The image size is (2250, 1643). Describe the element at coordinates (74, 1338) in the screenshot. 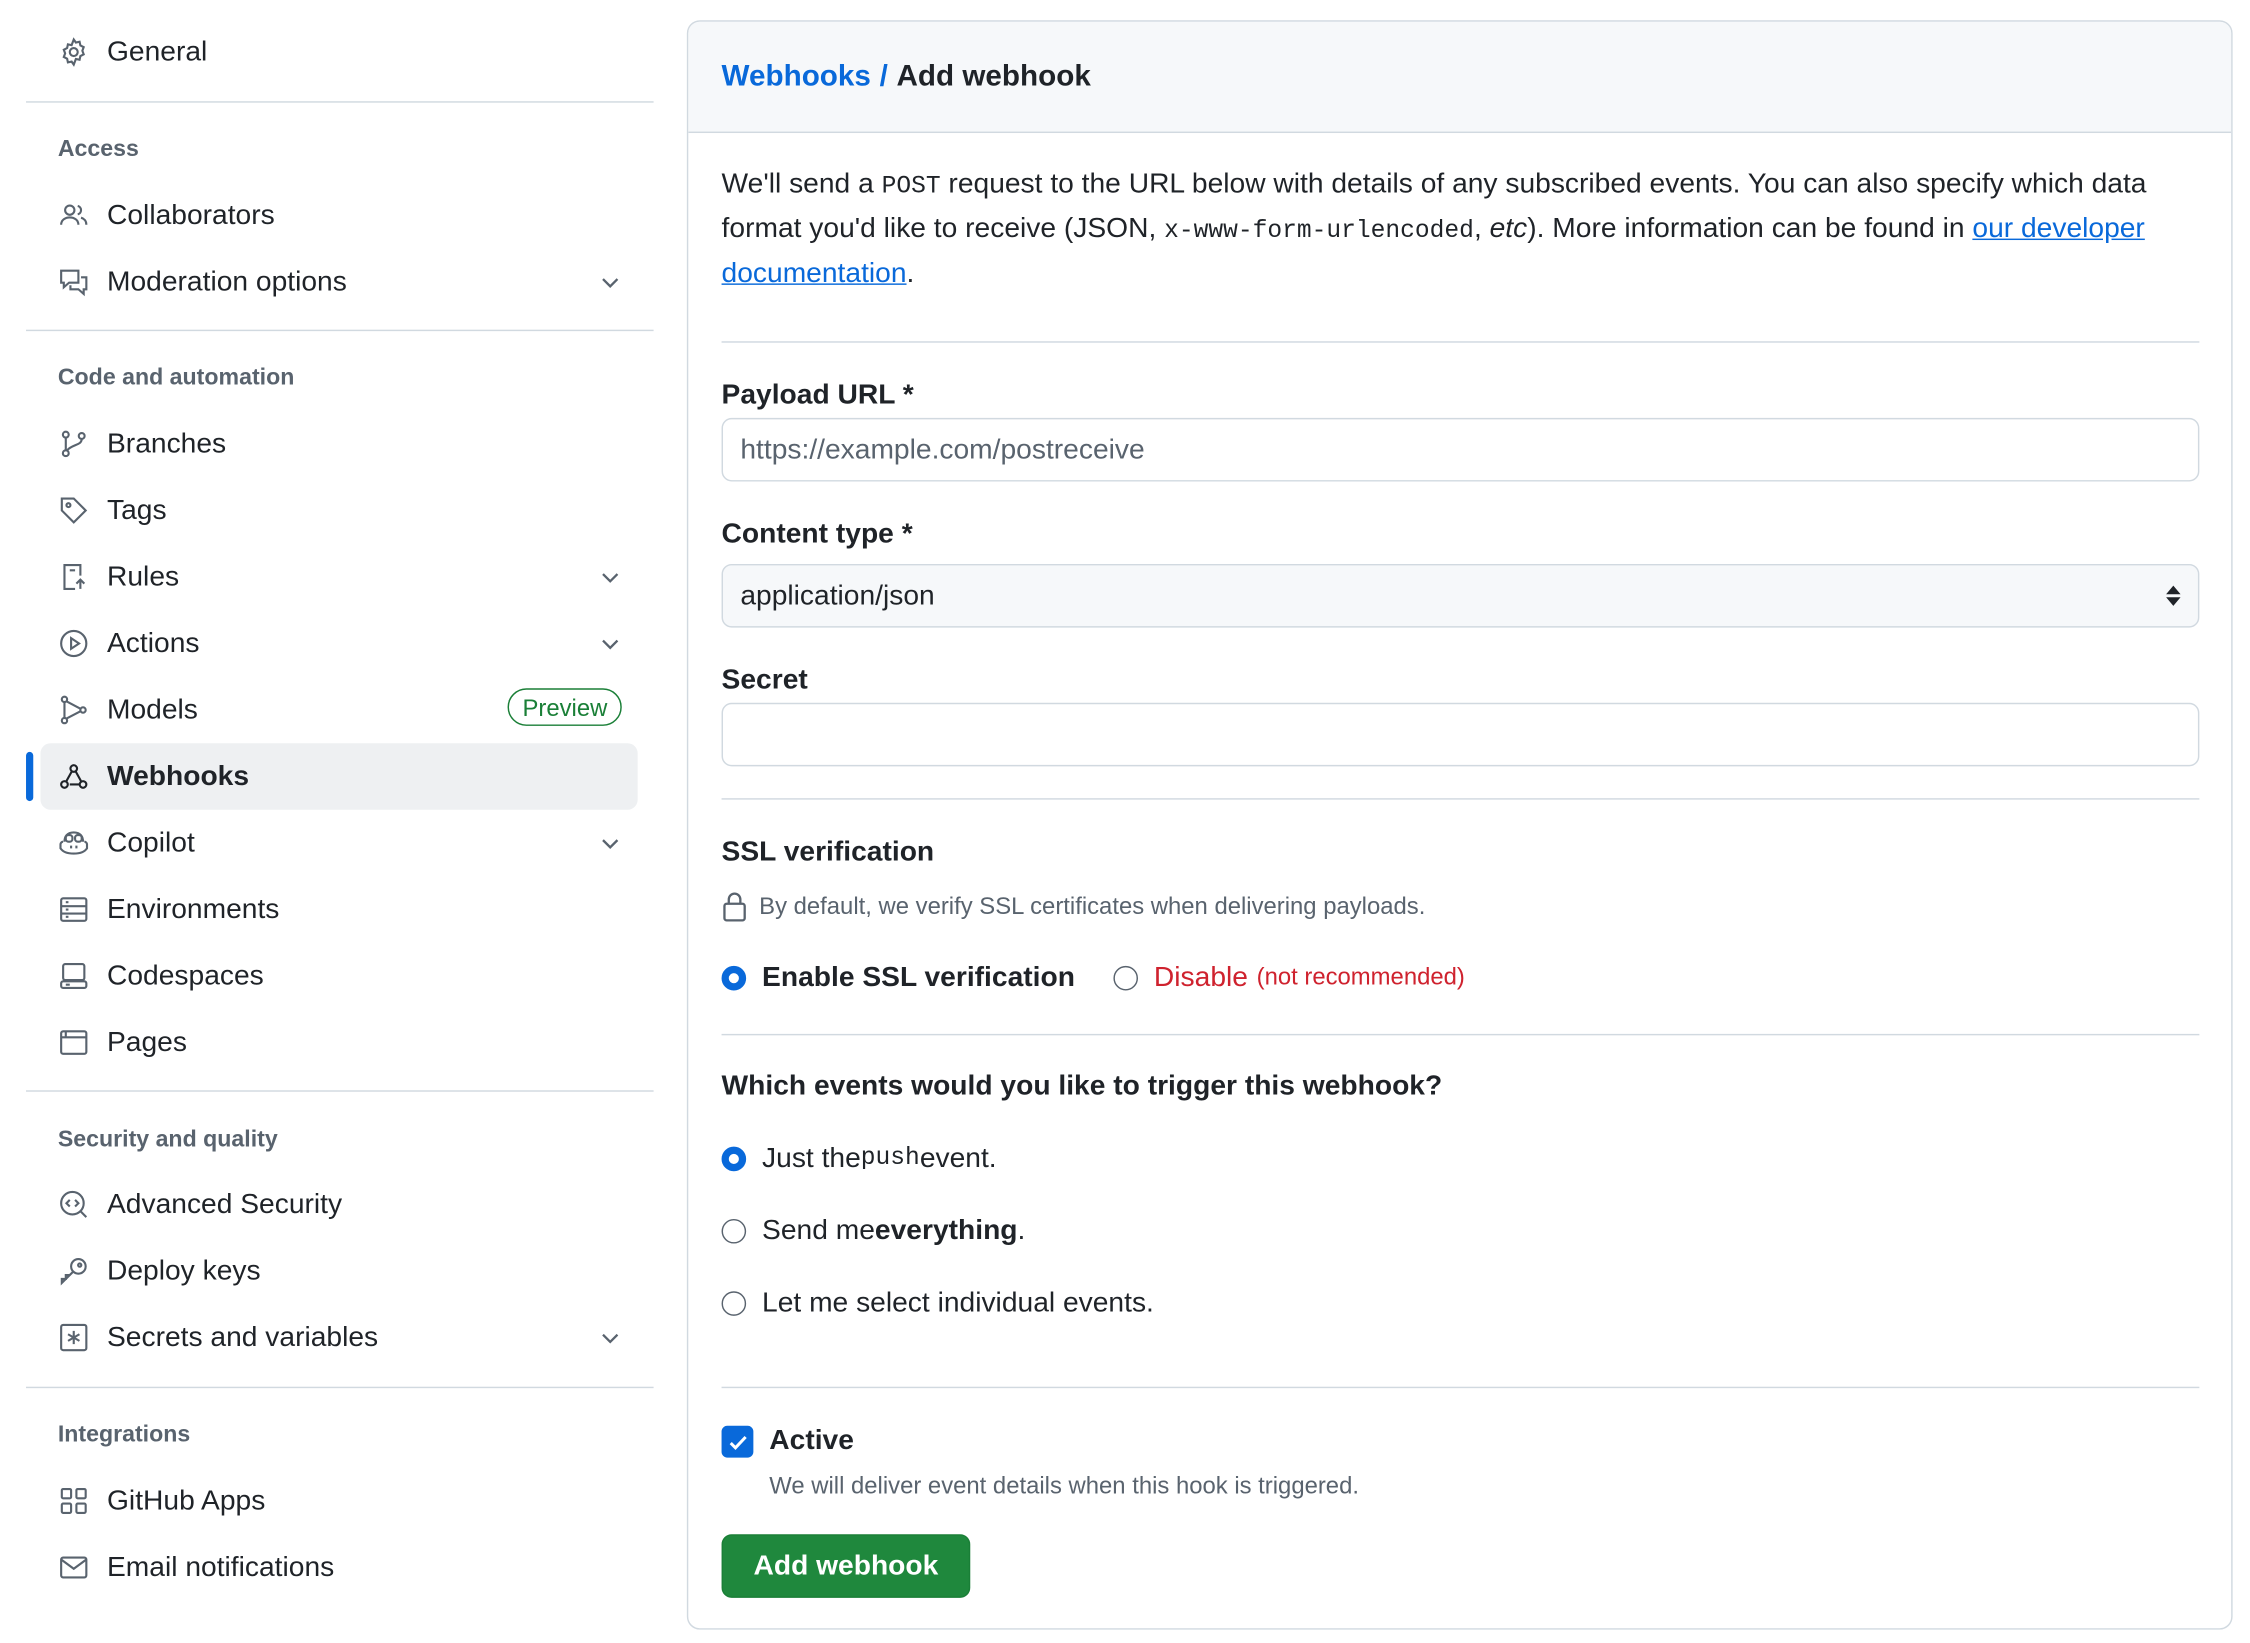

I see `key-asterisk-icon` at that location.